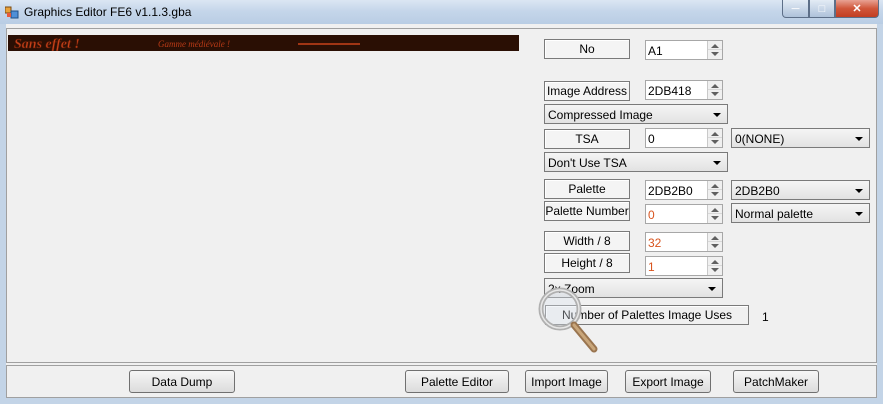 This screenshot has width=883, height=404. I want to click on tsa-spinner, so click(714, 138).